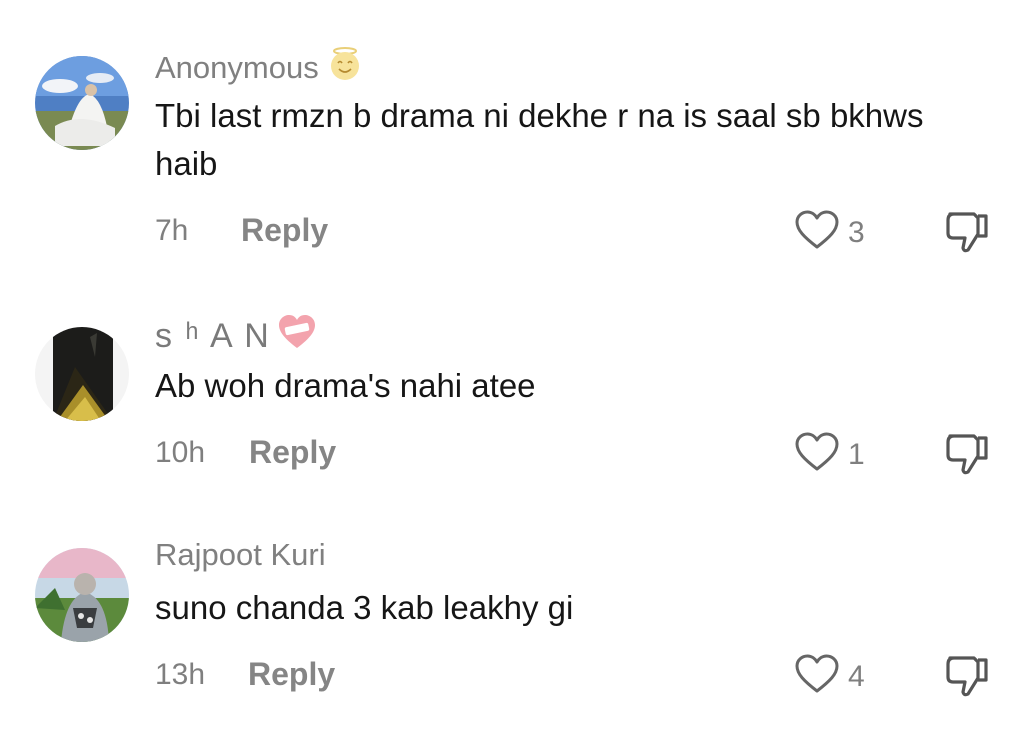 The height and width of the screenshot is (742, 1024). Describe the element at coordinates (856, 232) in the screenshot. I see `like-count: 3` at that location.